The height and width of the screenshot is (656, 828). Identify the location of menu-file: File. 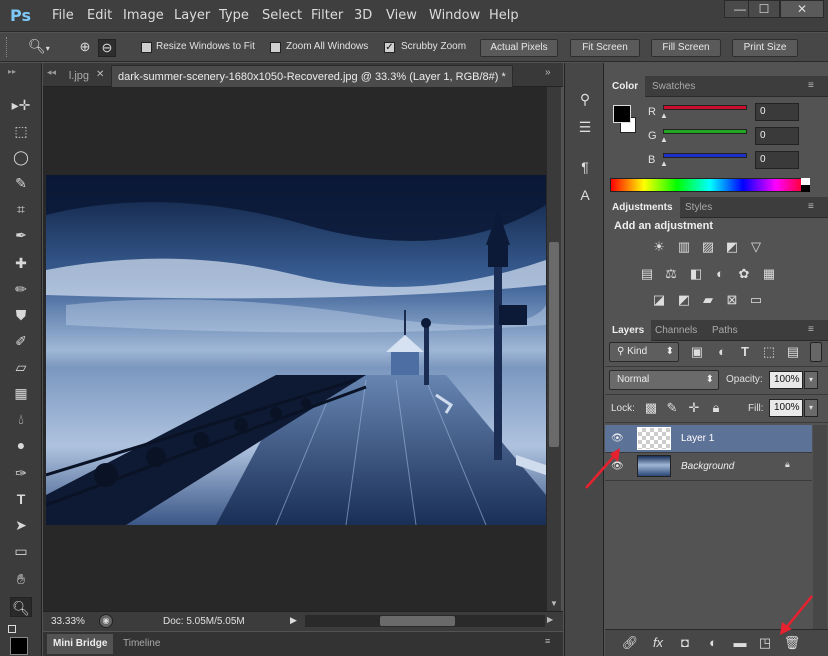
(63, 15).